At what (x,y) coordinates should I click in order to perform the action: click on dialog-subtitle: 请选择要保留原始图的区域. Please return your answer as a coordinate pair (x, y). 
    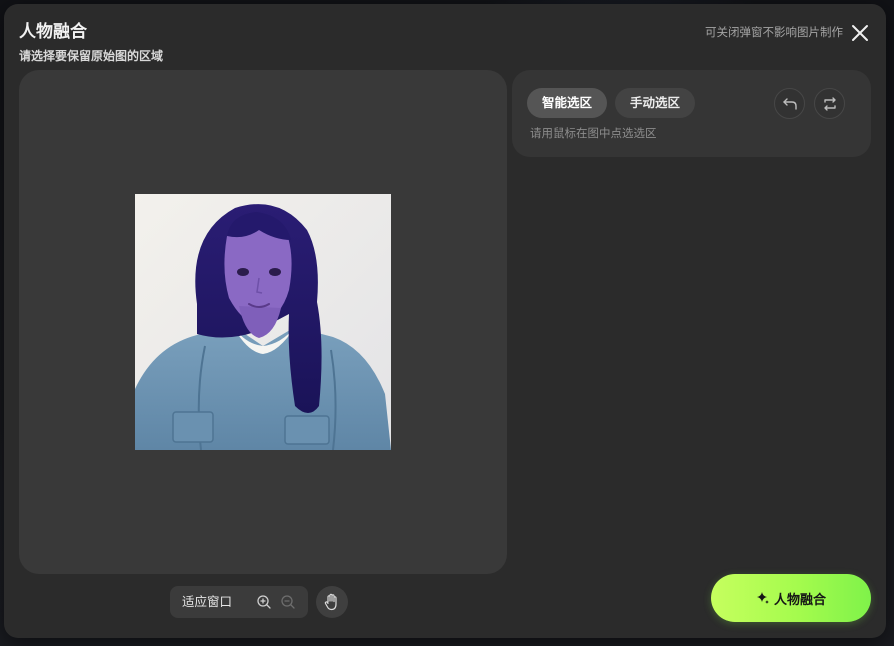
    Looking at the image, I should click on (91, 56).